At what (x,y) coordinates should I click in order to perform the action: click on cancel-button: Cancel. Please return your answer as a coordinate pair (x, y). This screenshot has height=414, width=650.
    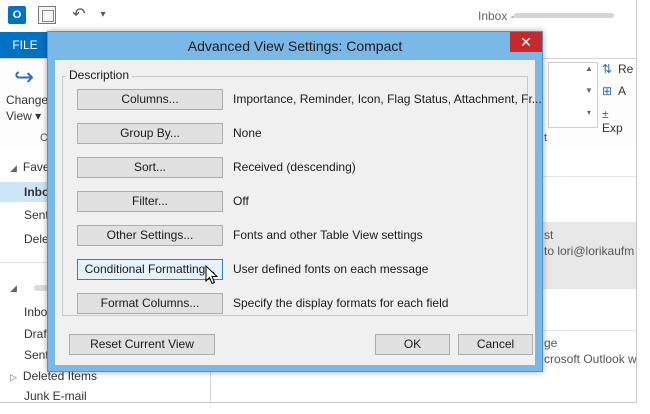
    Looking at the image, I should click on (495, 344).